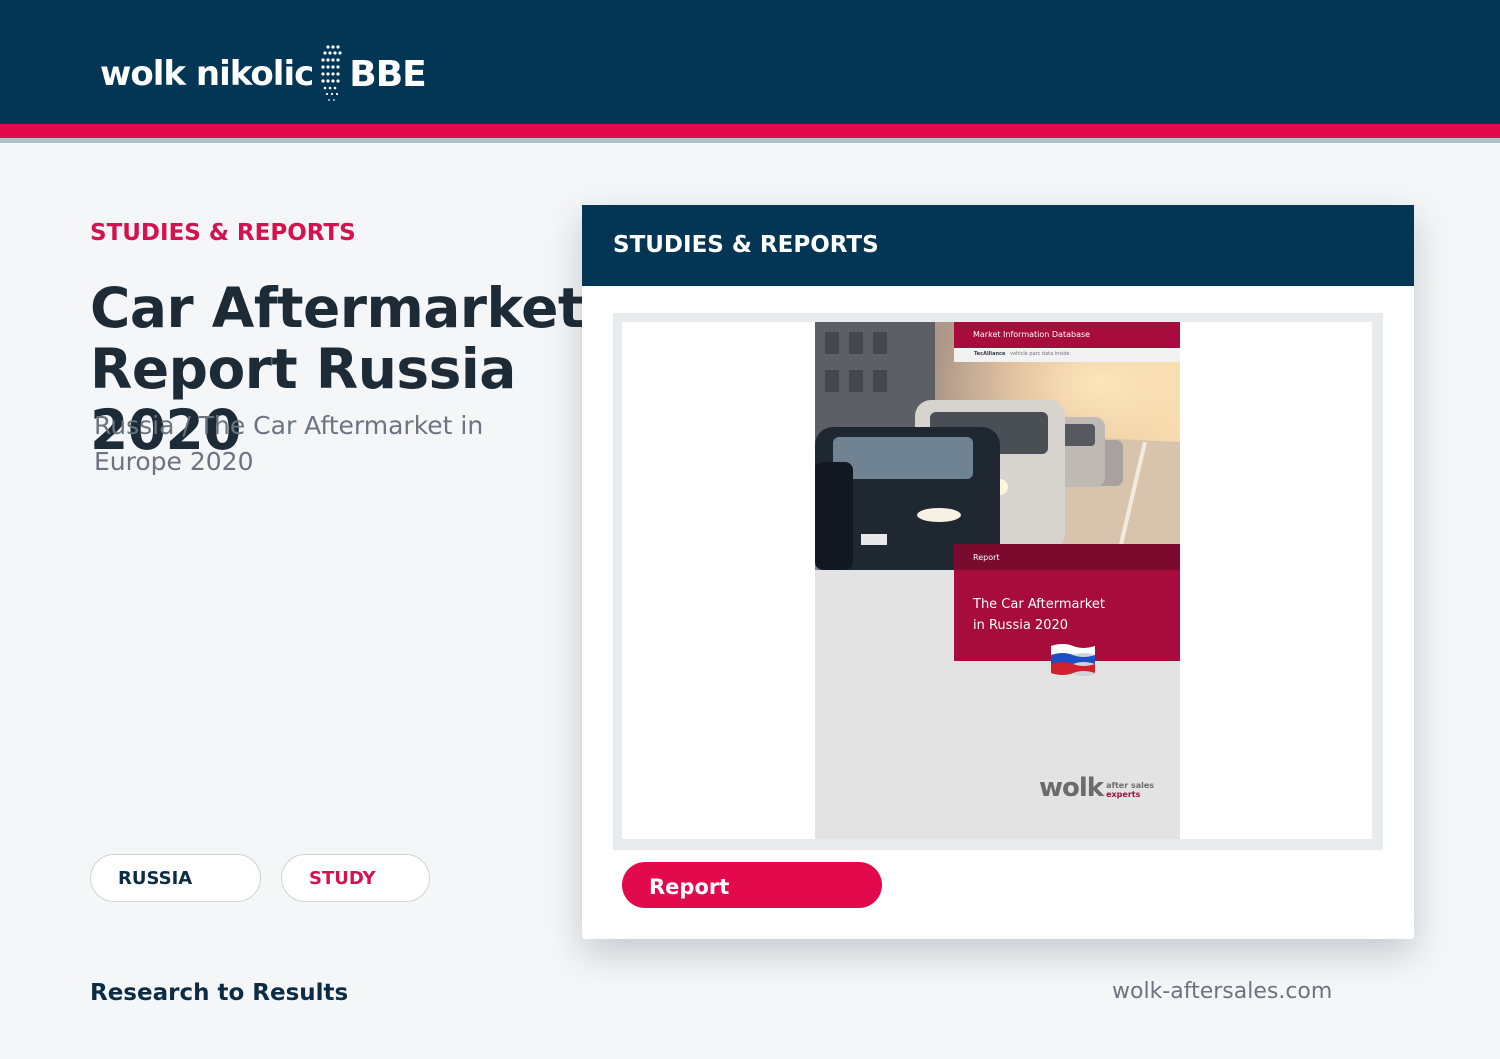 The height and width of the screenshot is (1059, 1500). What do you see at coordinates (223, 233) in the screenshot?
I see `section-kicker: STUDIES & REPORTS` at bounding box center [223, 233].